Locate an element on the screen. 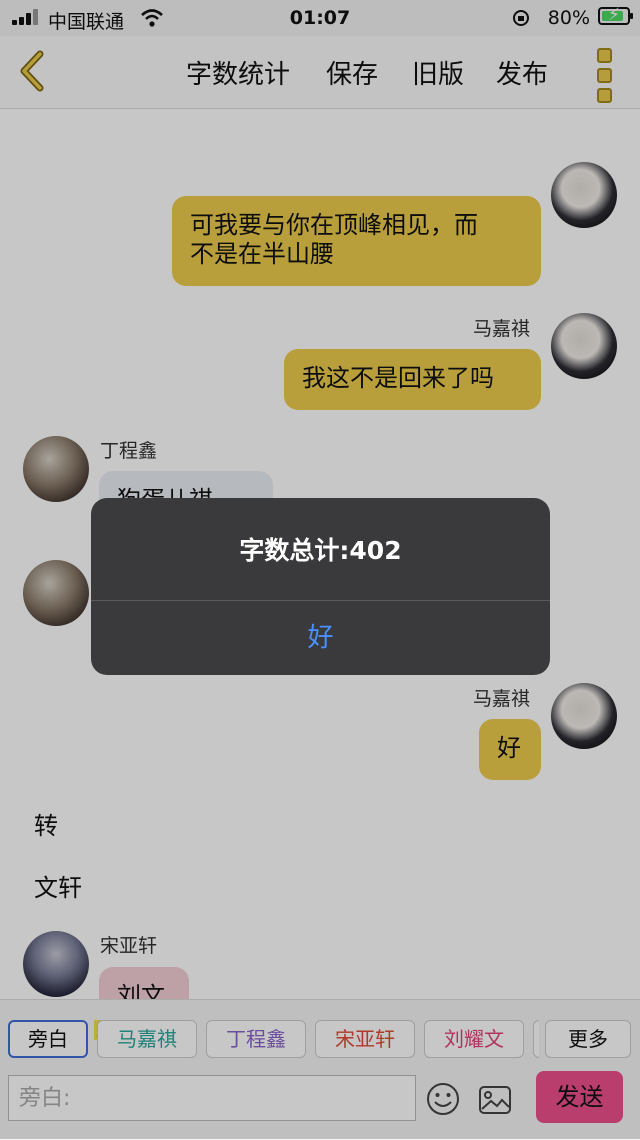 Image resolution: width=640 pixels, height=1140 pixels. word-count-alert: 字数总计:402 好 is located at coordinates (320, 586).